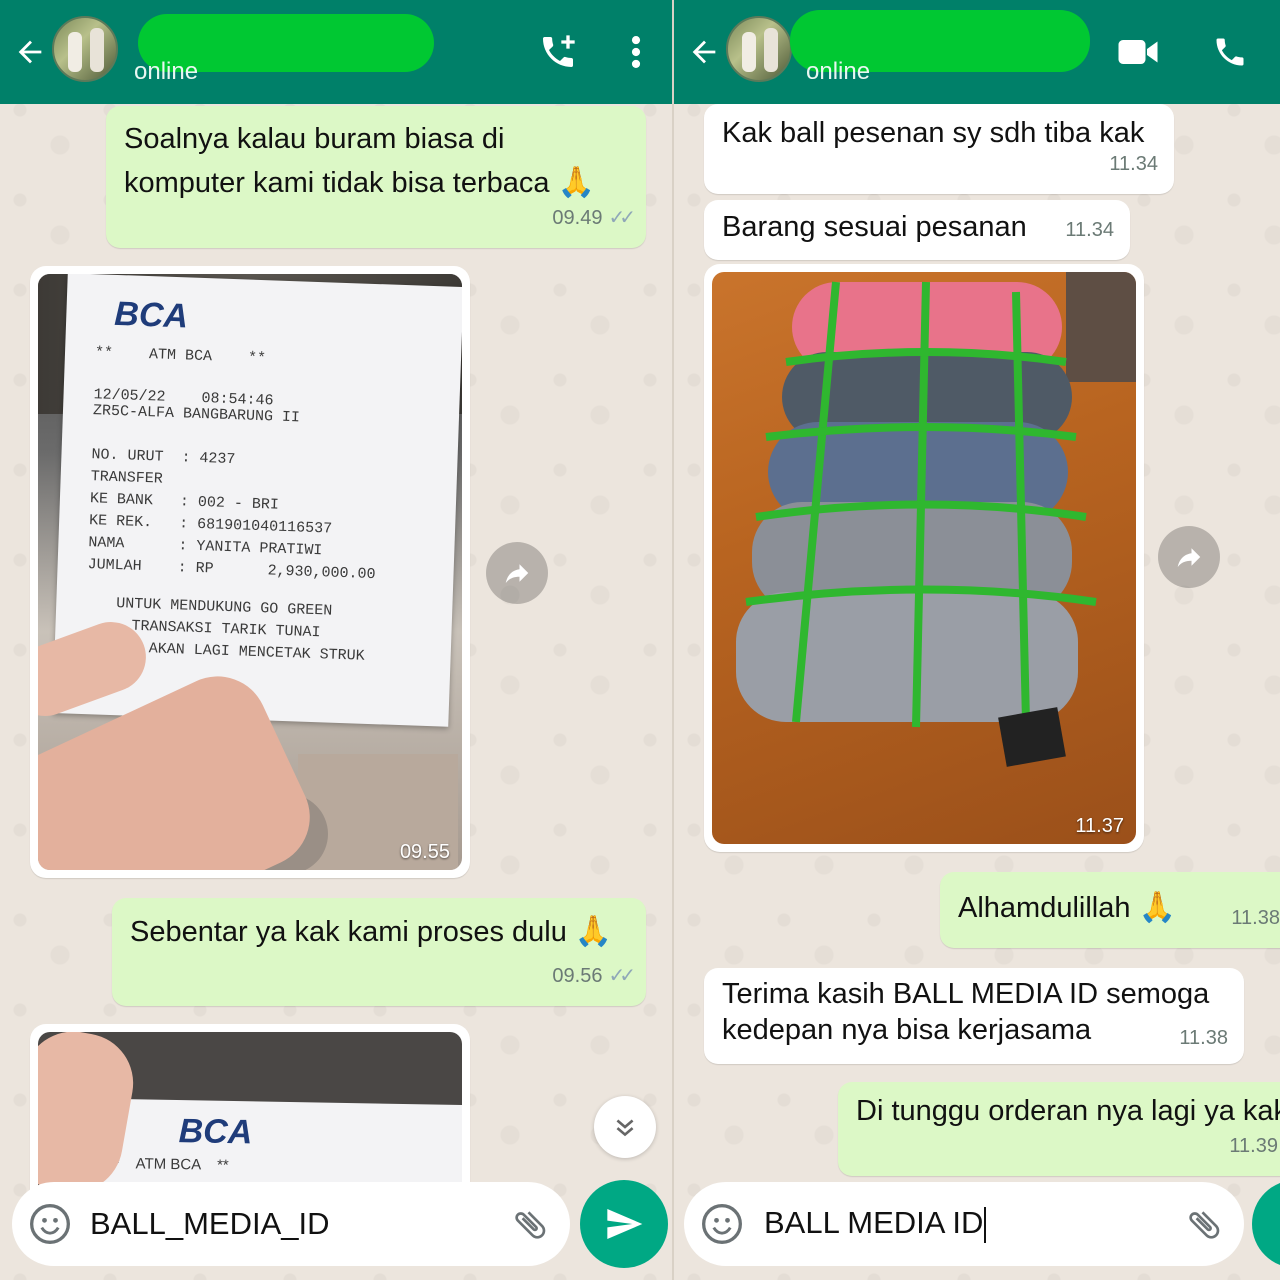 The height and width of the screenshot is (1280, 1280). I want to click on add-call-icon, so click(558, 52).